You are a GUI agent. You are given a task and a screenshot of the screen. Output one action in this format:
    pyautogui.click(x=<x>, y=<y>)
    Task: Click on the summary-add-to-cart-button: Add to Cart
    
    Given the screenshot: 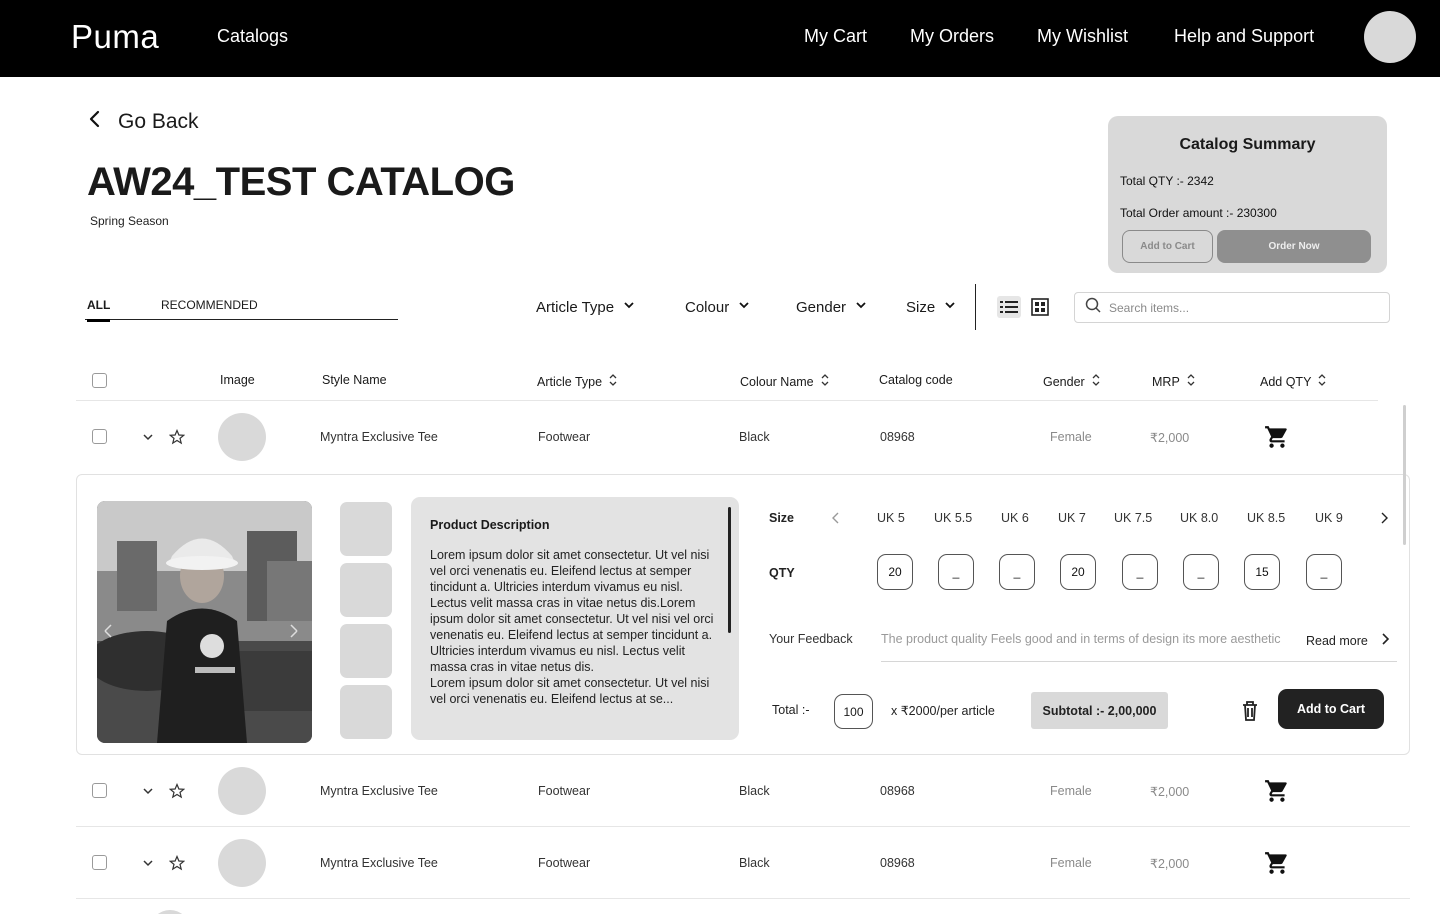 What is the action you would take?
    pyautogui.click(x=1167, y=246)
    